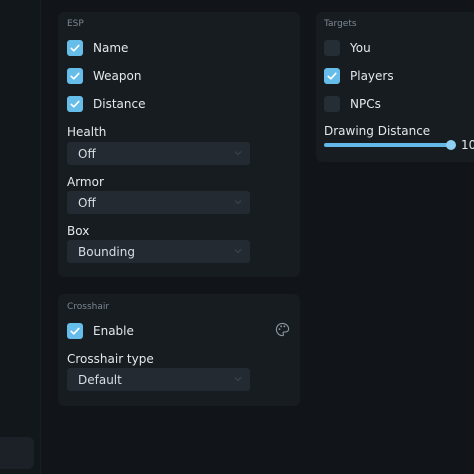 Image resolution: width=474 pixels, height=474 pixels. What do you see at coordinates (106, 251) in the screenshot?
I see `box-select-value: Bounding` at bounding box center [106, 251].